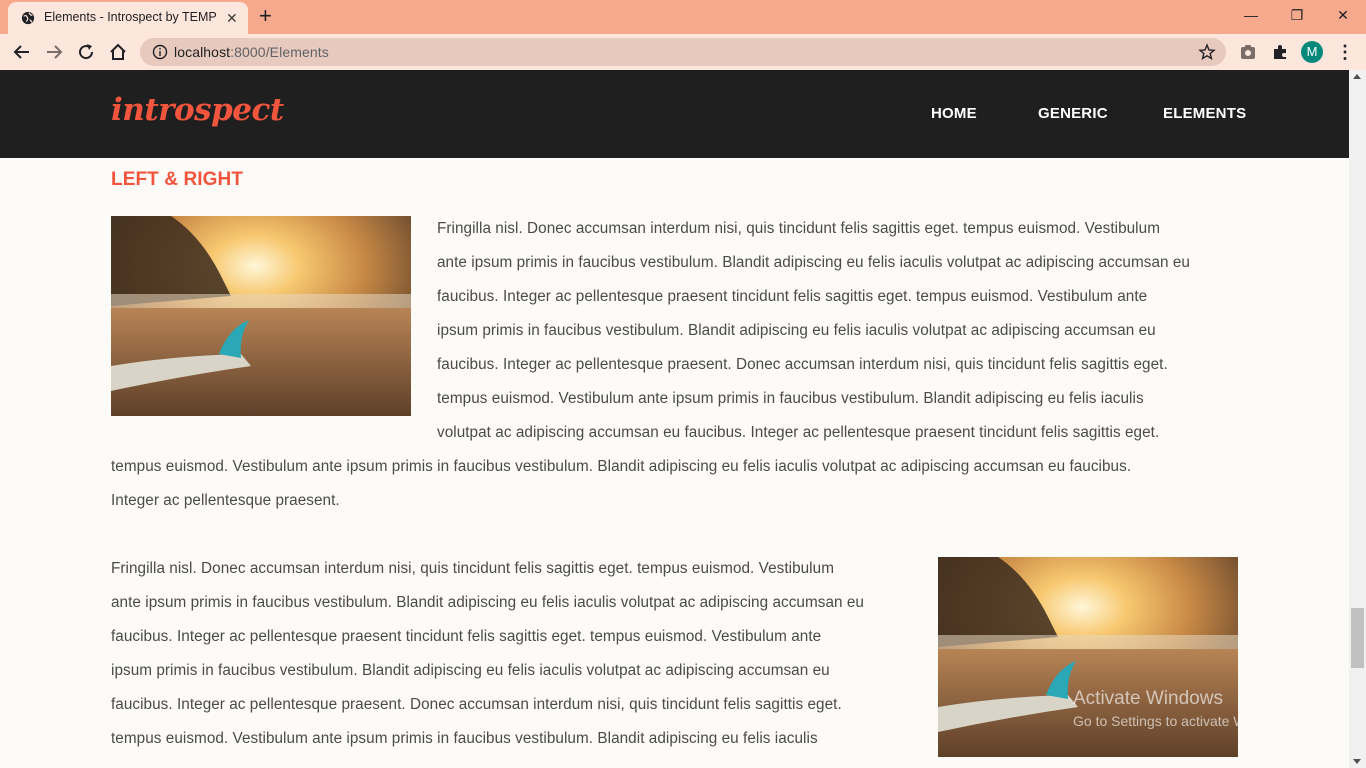 This screenshot has height=768, width=1366. What do you see at coordinates (1148, 698) in the screenshot?
I see `activate-windows-title: Activate Windows` at bounding box center [1148, 698].